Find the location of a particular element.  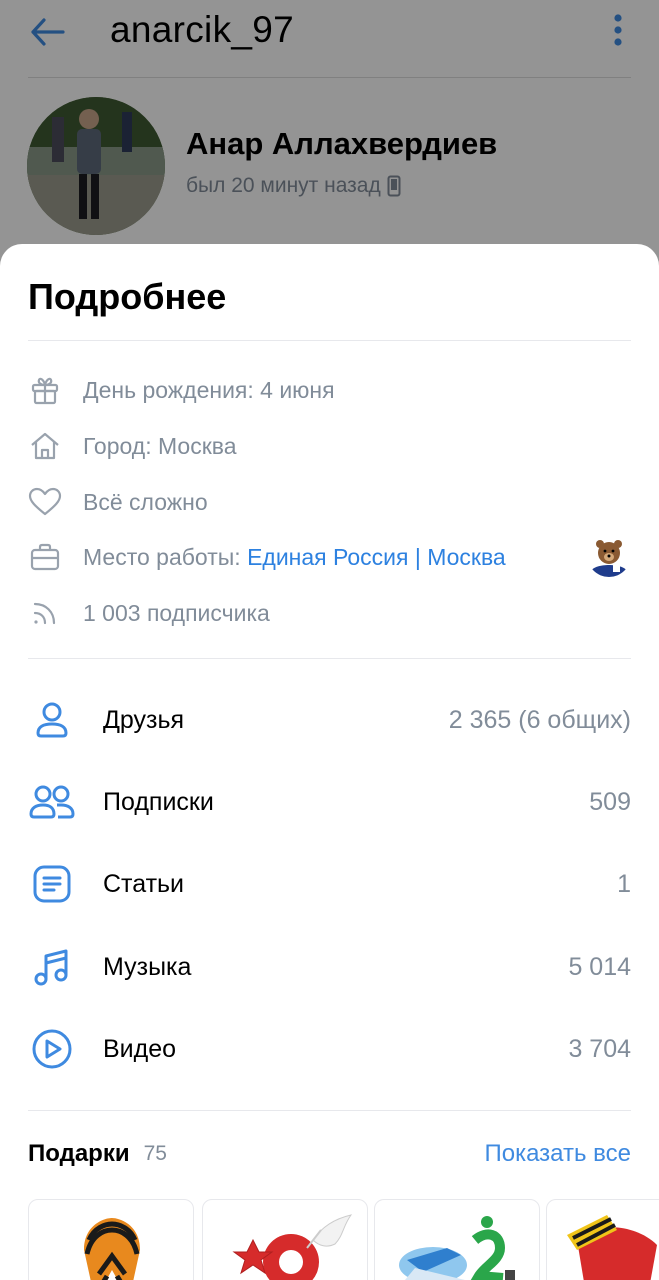

work-link: Единая Россия | Москва is located at coordinates (376, 557).